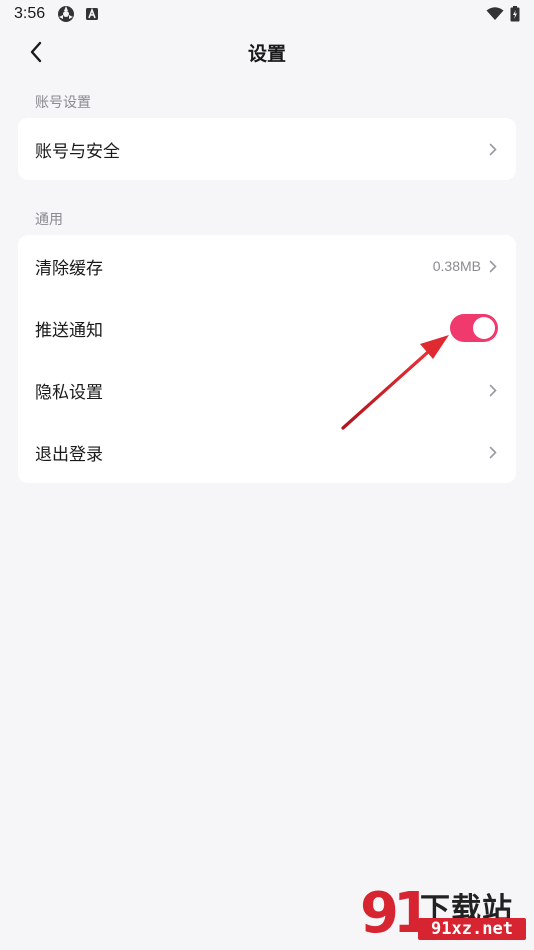 The width and height of the screenshot is (534, 950). I want to click on push-notification-toggle, so click(474, 328).